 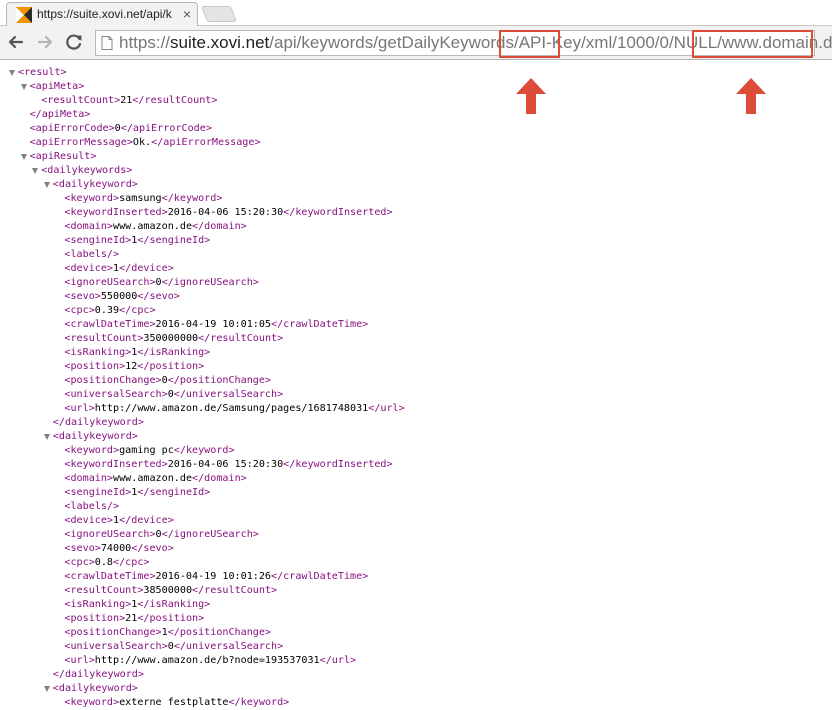 What do you see at coordinates (45, 42) in the screenshot?
I see `arrow-right-icon` at bounding box center [45, 42].